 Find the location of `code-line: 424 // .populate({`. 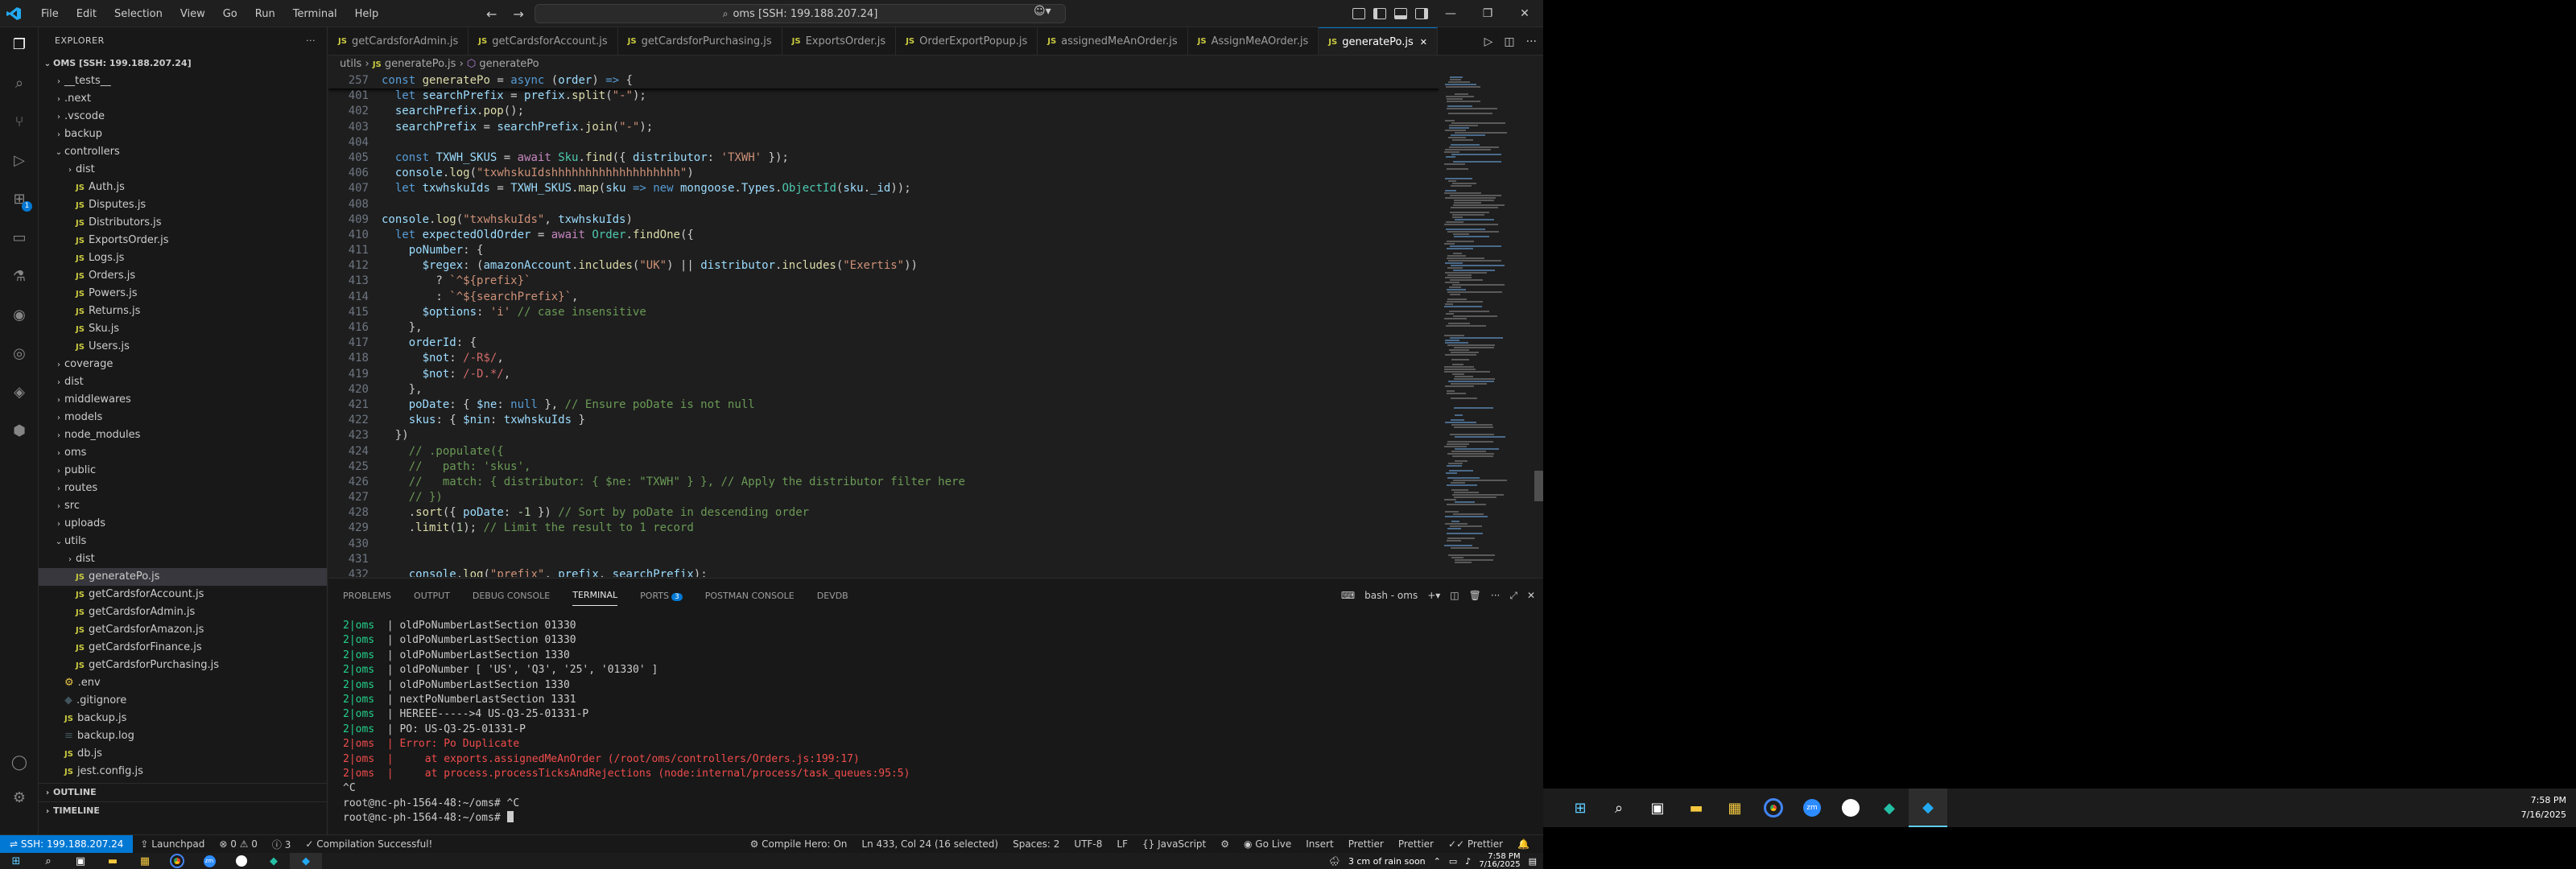

code-line: 424 // .populate({ is located at coordinates (884, 451).